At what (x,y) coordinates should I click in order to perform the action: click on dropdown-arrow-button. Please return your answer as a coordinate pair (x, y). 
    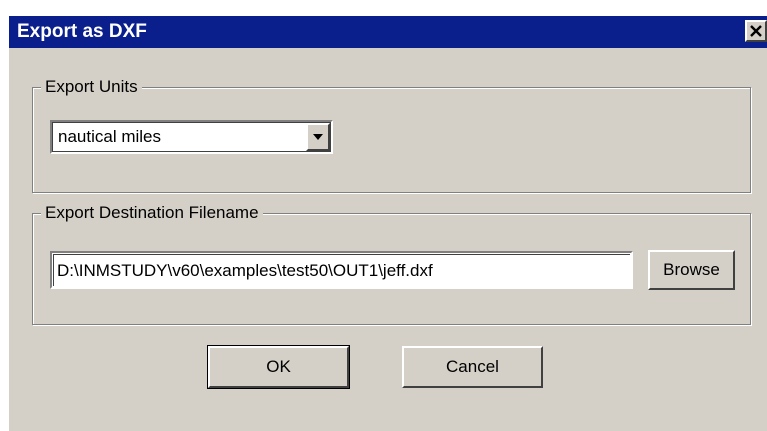
    Looking at the image, I should click on (318, 137).